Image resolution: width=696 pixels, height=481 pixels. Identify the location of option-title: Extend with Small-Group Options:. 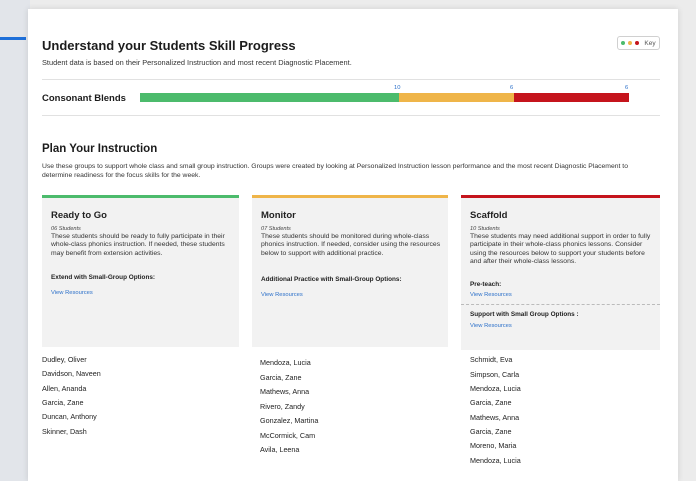
(103, 277).